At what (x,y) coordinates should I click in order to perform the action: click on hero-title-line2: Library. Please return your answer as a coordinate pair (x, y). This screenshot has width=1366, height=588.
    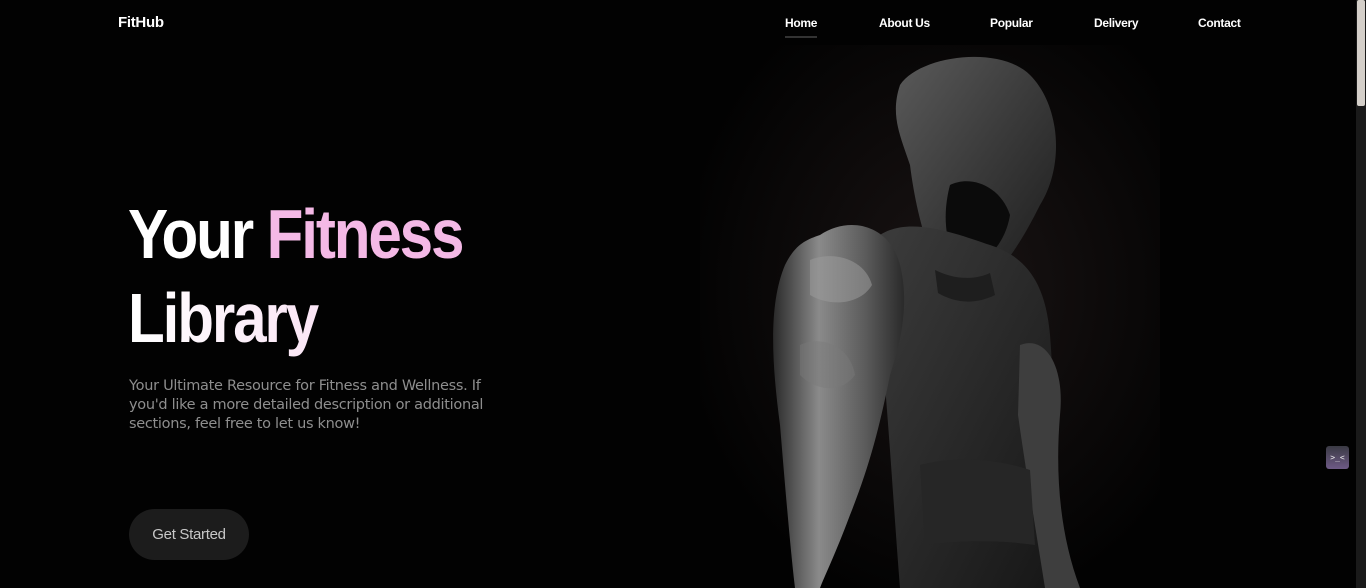
    Looking at the image, I should click on (295, 318).